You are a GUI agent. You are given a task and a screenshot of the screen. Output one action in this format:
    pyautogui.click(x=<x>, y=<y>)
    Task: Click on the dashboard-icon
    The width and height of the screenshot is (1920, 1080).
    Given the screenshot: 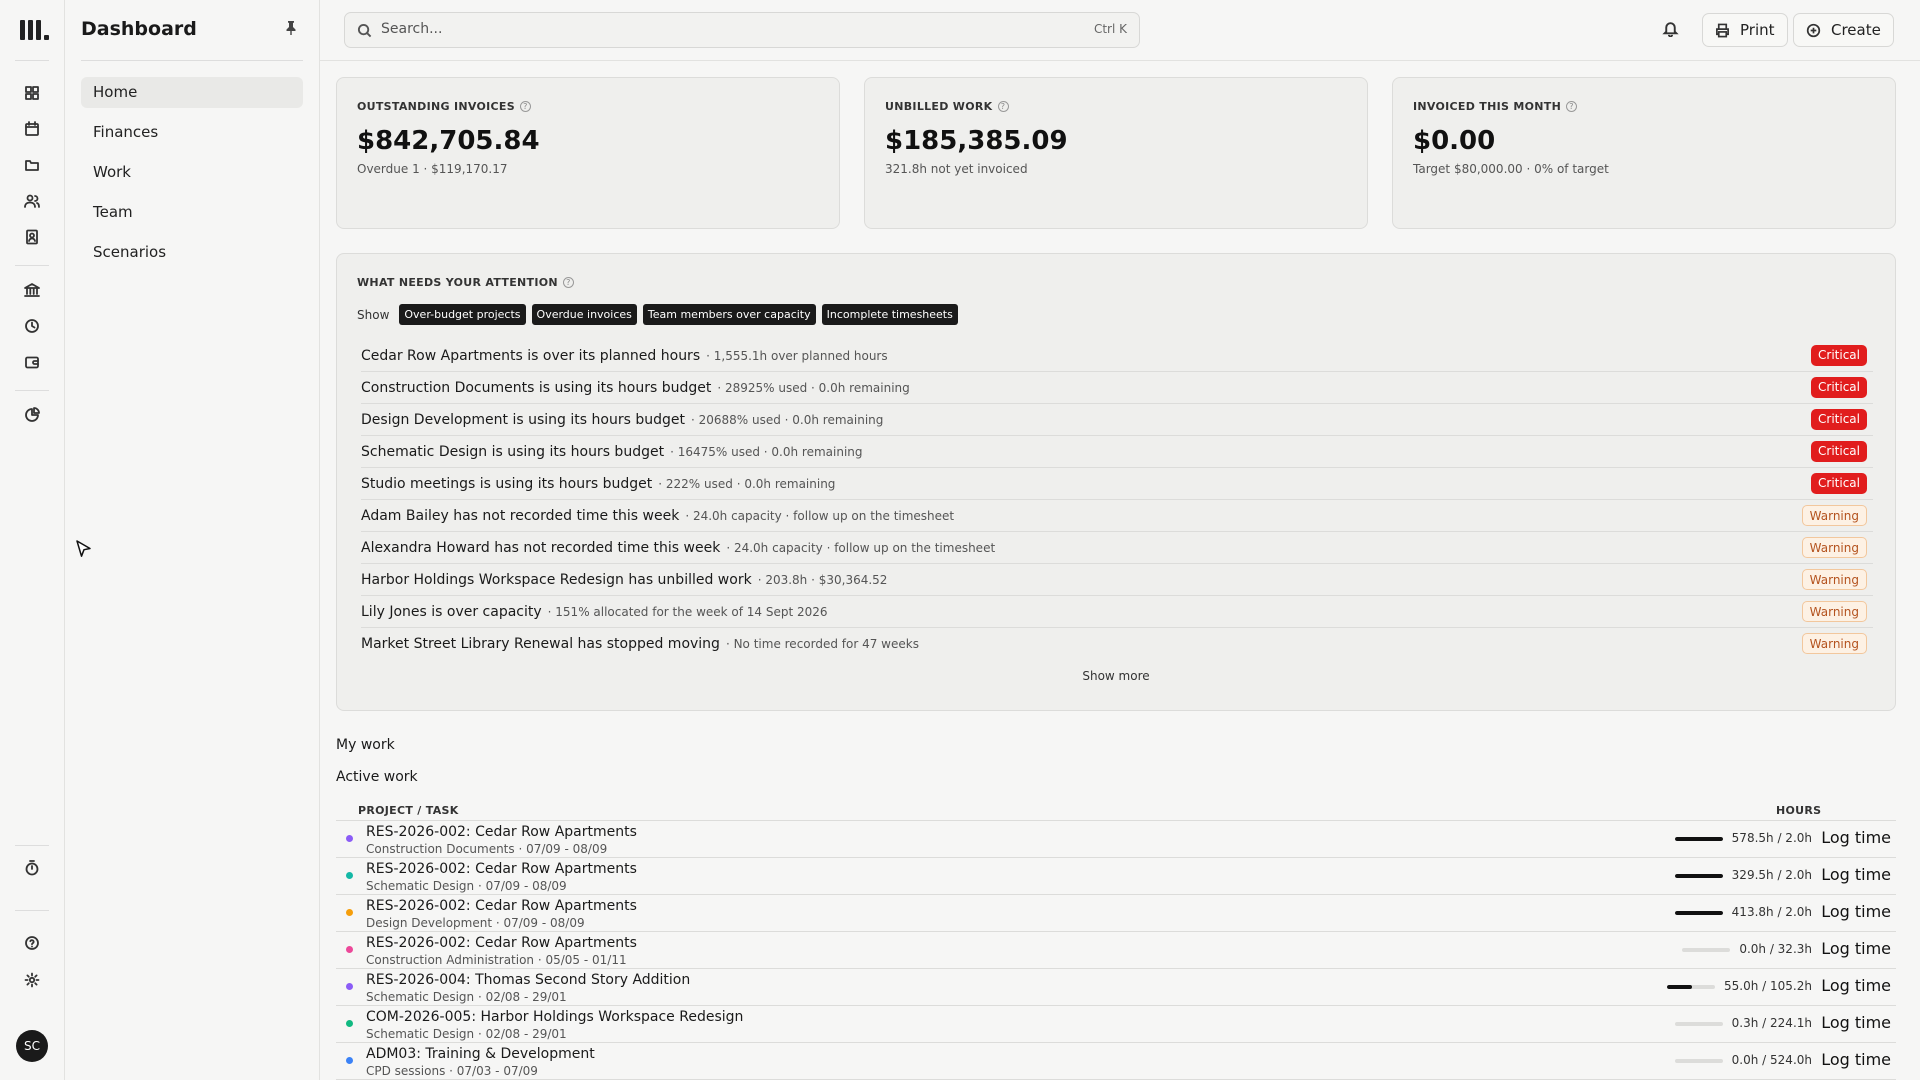 What is the action you would take?
    pyautogui.click(x=32, y=93)
    